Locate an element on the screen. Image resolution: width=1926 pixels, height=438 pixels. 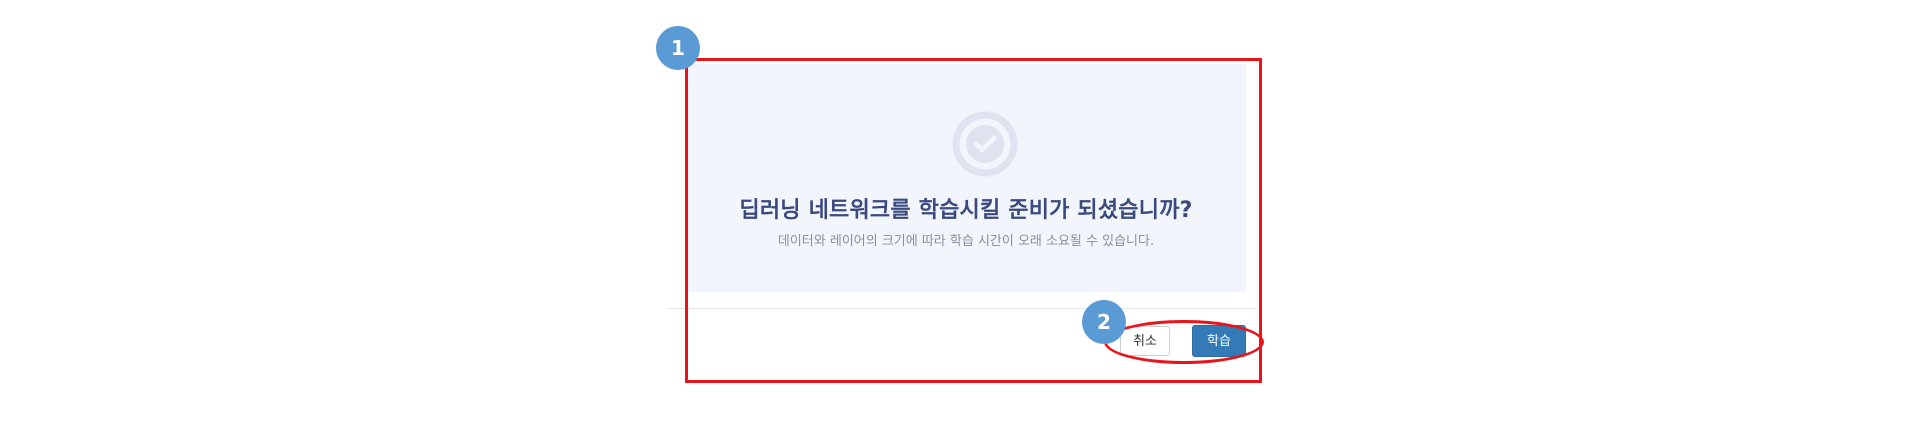
annotation-badge-2: 2 is located at coordinates (1104, 322).